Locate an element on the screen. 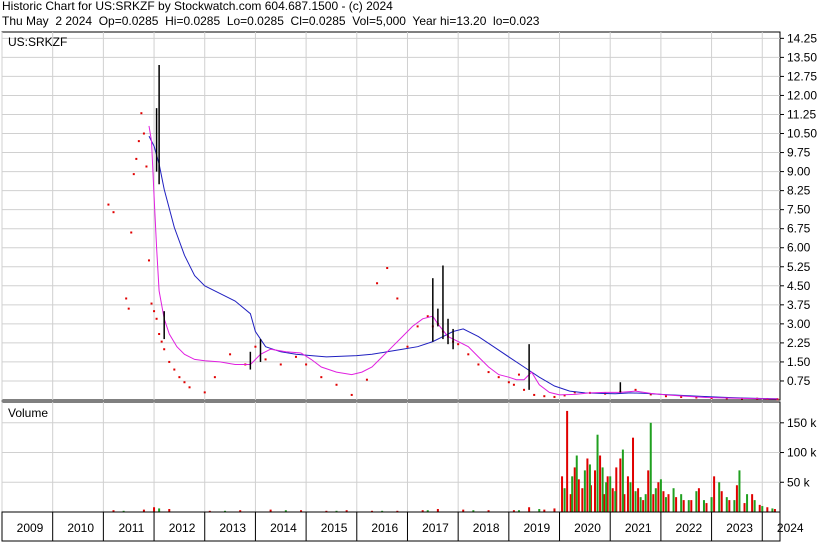  price-tick-label: 3.00 is located at coordinates (799, 324).